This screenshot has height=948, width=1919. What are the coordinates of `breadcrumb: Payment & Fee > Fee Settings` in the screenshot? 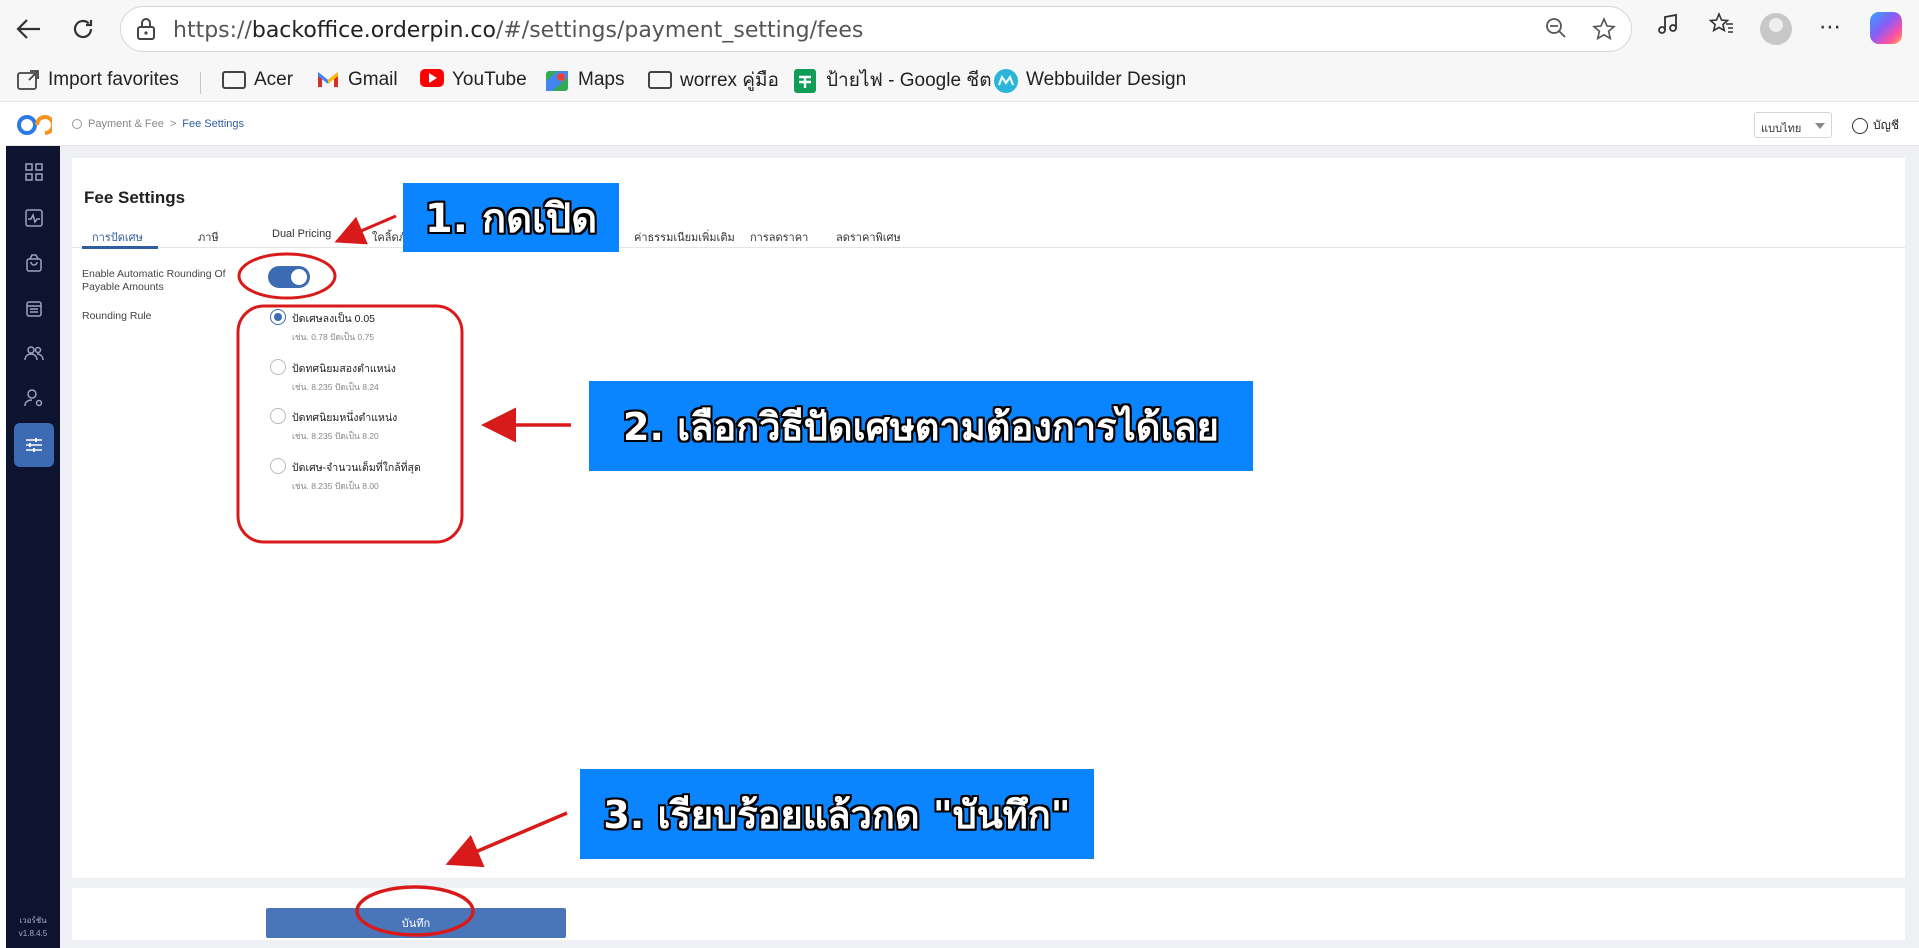 It's located at (158, 124).